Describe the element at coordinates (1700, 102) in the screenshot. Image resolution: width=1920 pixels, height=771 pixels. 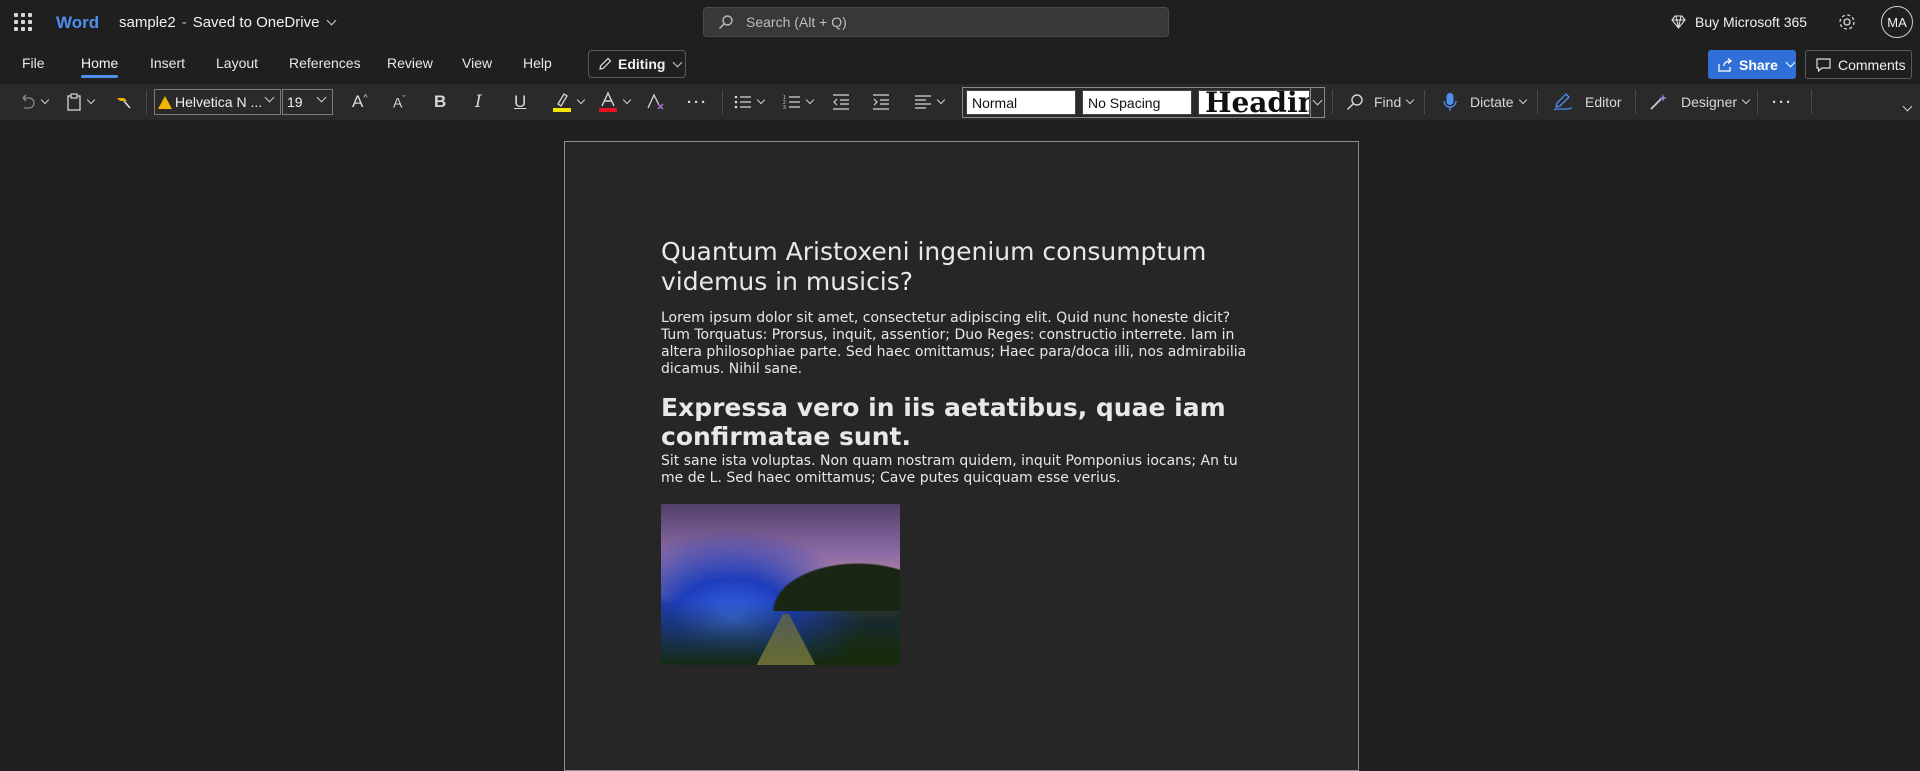
I see `designer-button: Designer` at that location.